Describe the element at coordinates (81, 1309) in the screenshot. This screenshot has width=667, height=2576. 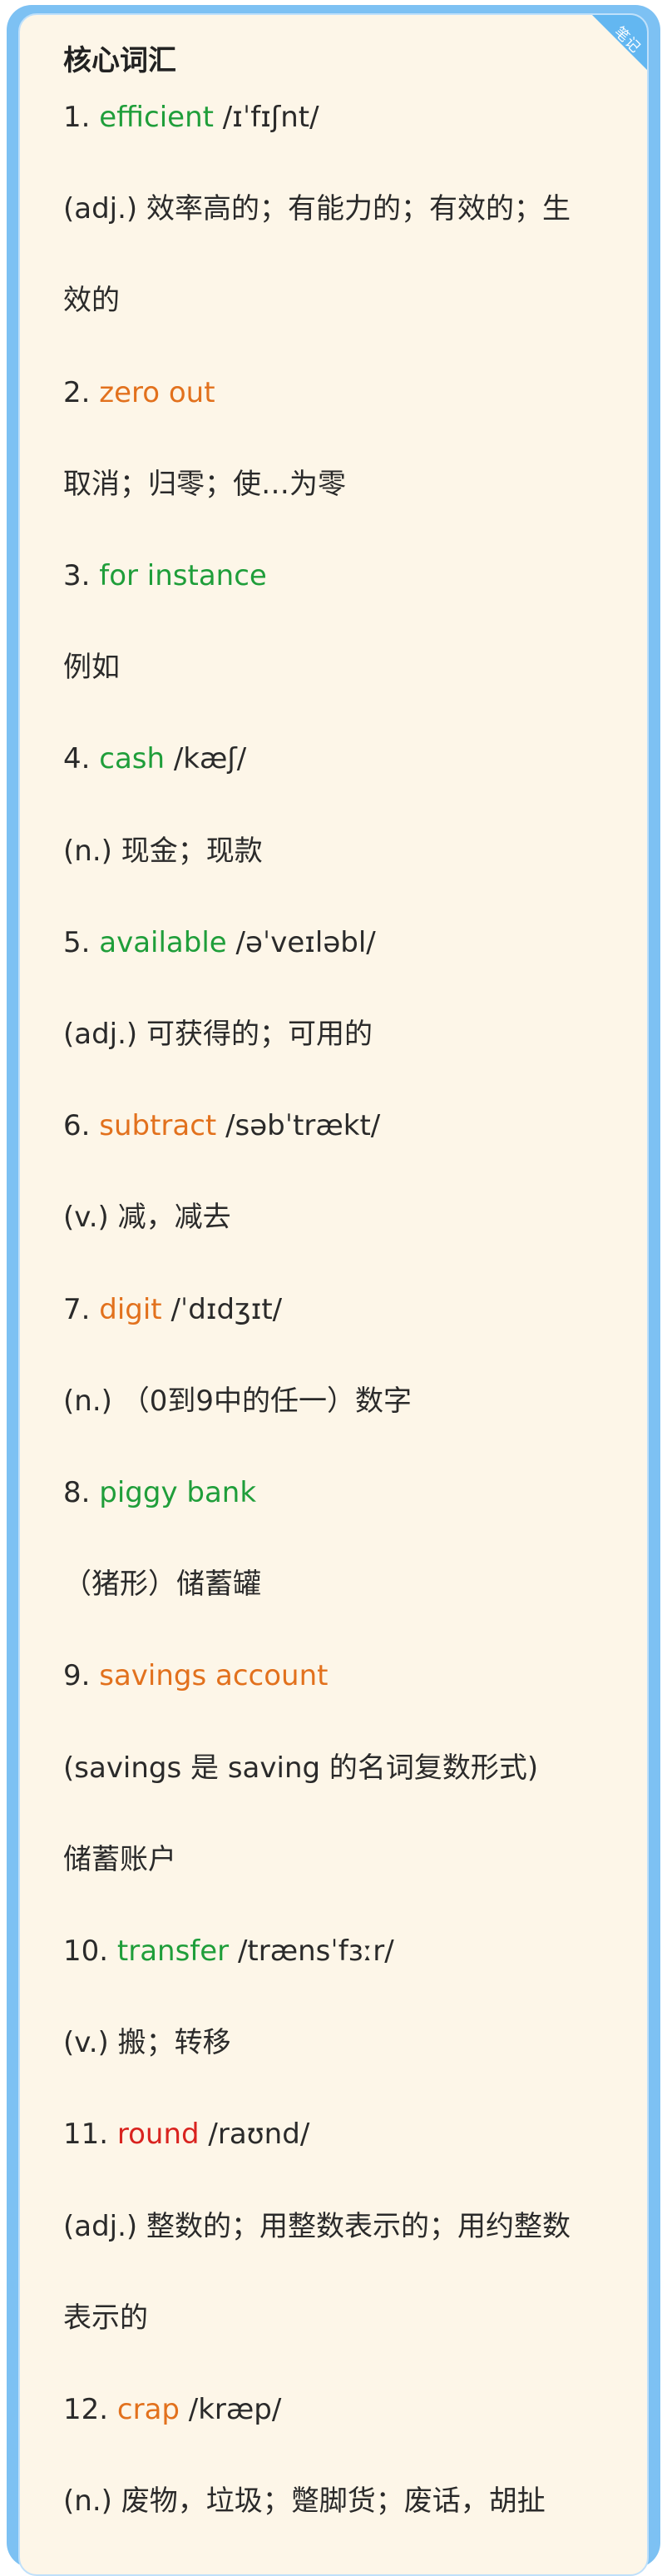
I see `entry-number: 7.` at that location.